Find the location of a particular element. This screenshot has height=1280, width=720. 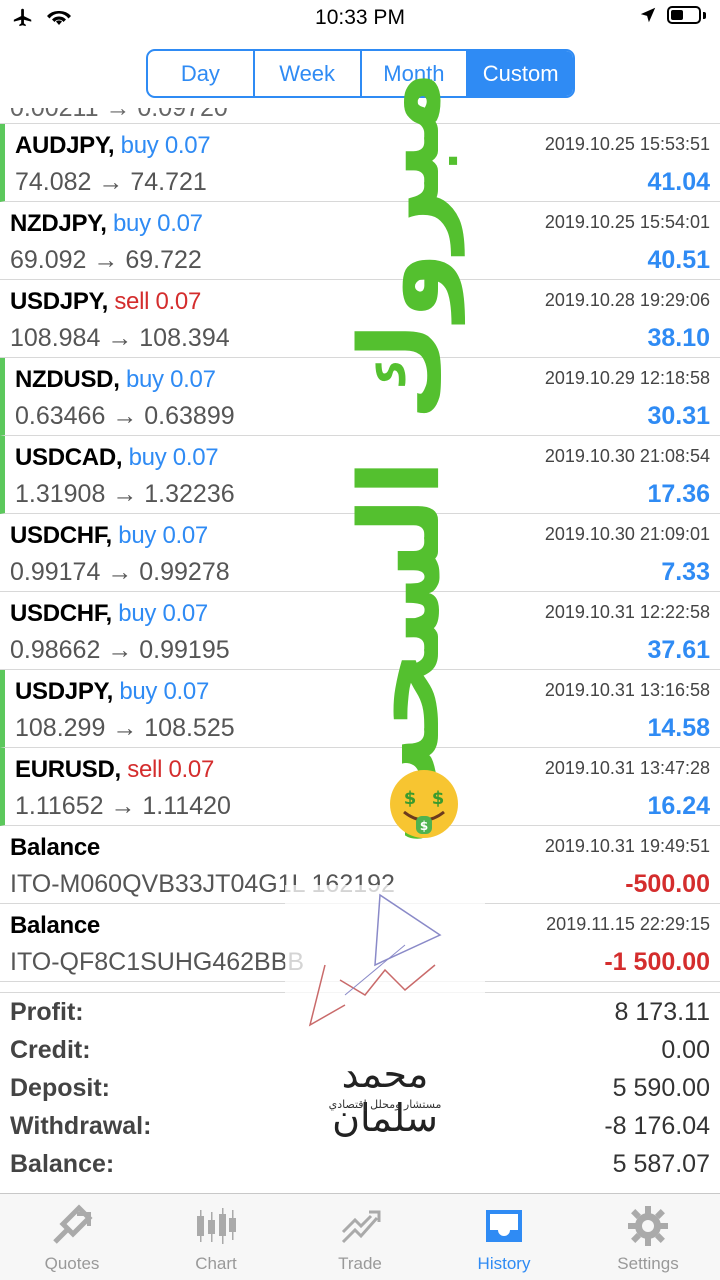

trade-profit: 14.58 is located at coordinates (678, 728).